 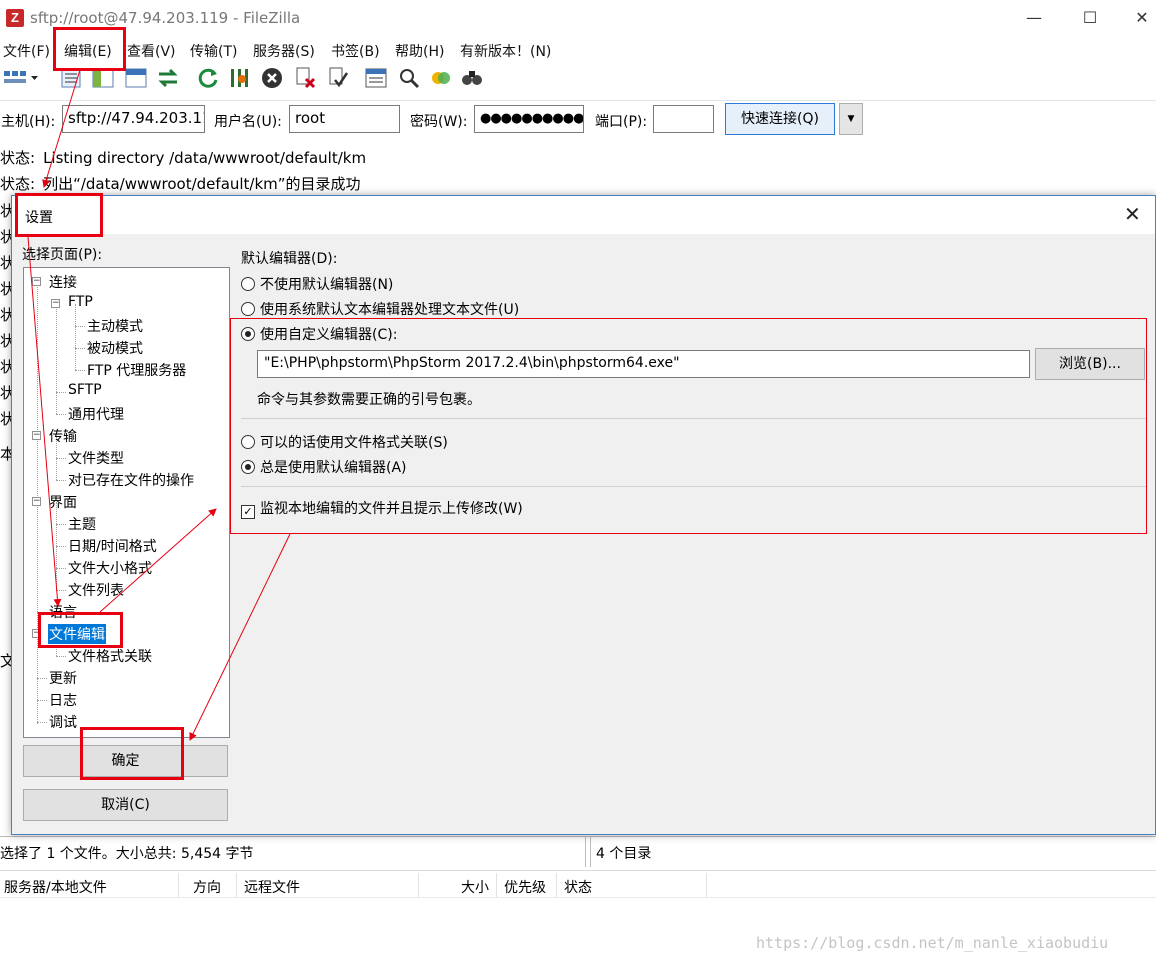 I want to click on arrow-edit-to-settings, so click(x=61, y=128).